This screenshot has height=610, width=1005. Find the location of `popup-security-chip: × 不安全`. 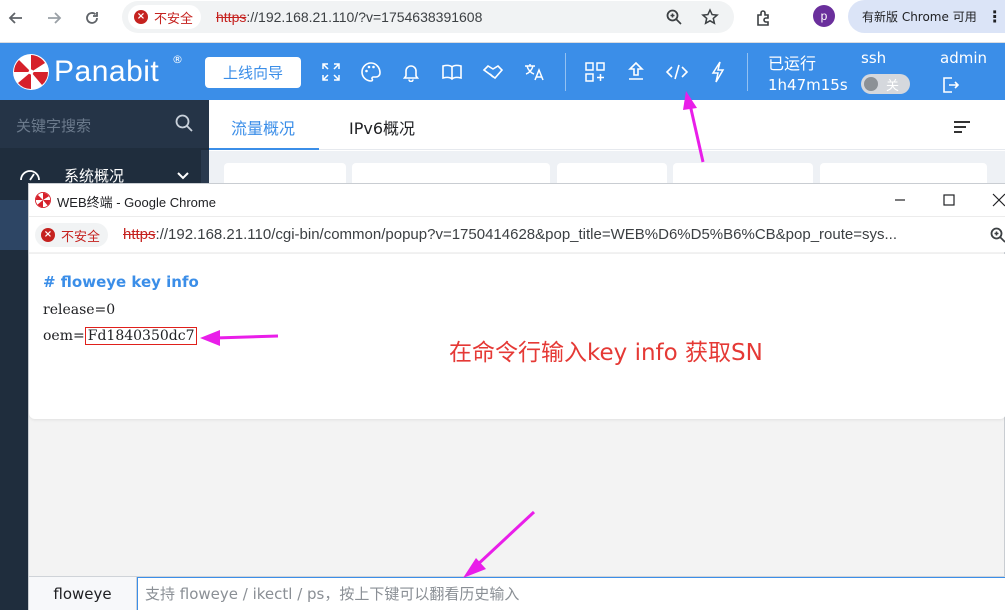

popup-security-chip: × 不安全 is located at coordinates (72, 235).